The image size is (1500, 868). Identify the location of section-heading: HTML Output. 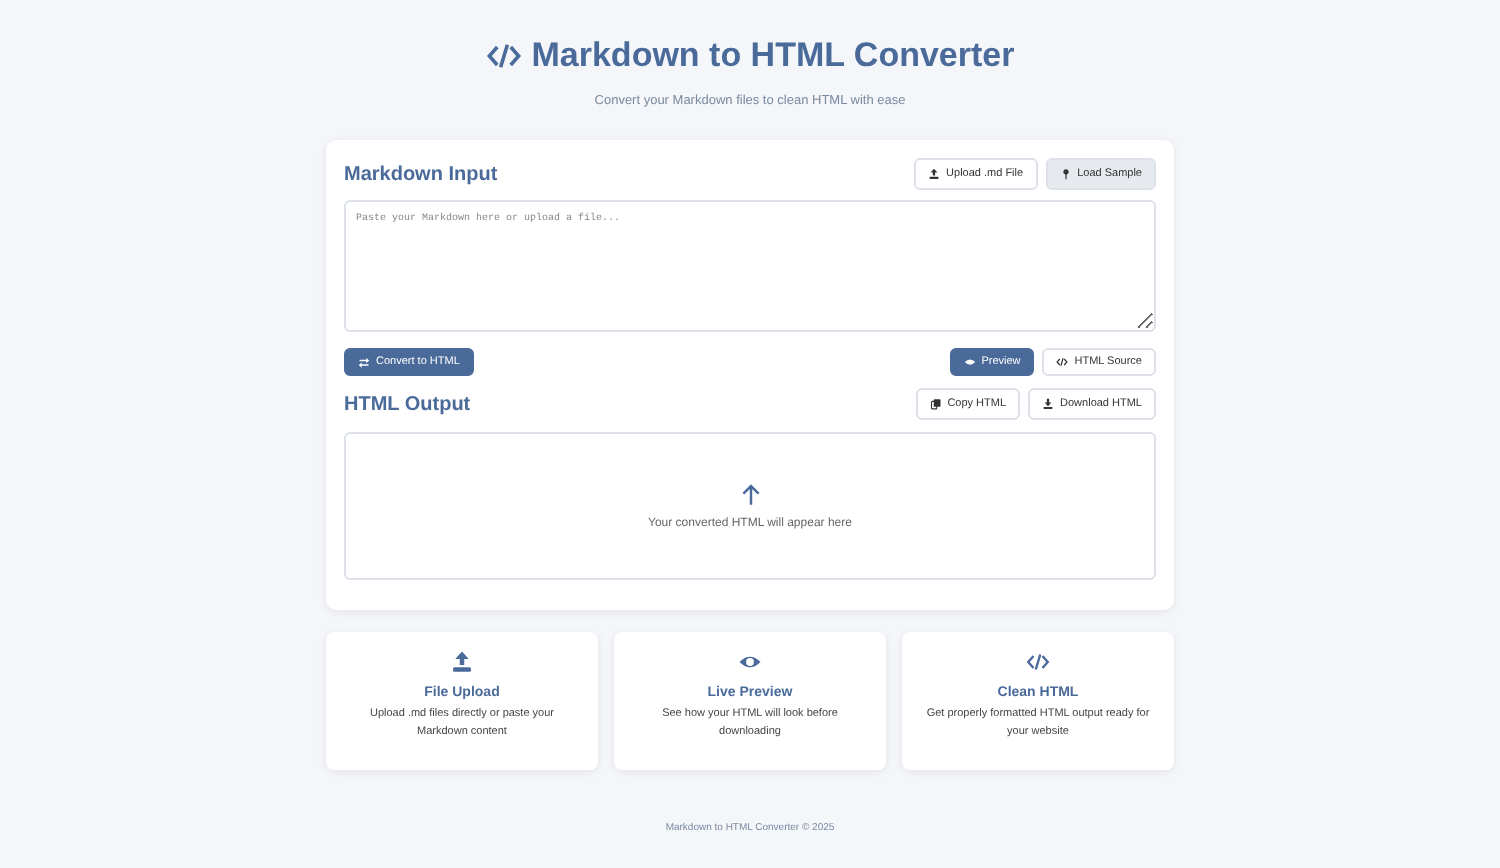
(407, 404).